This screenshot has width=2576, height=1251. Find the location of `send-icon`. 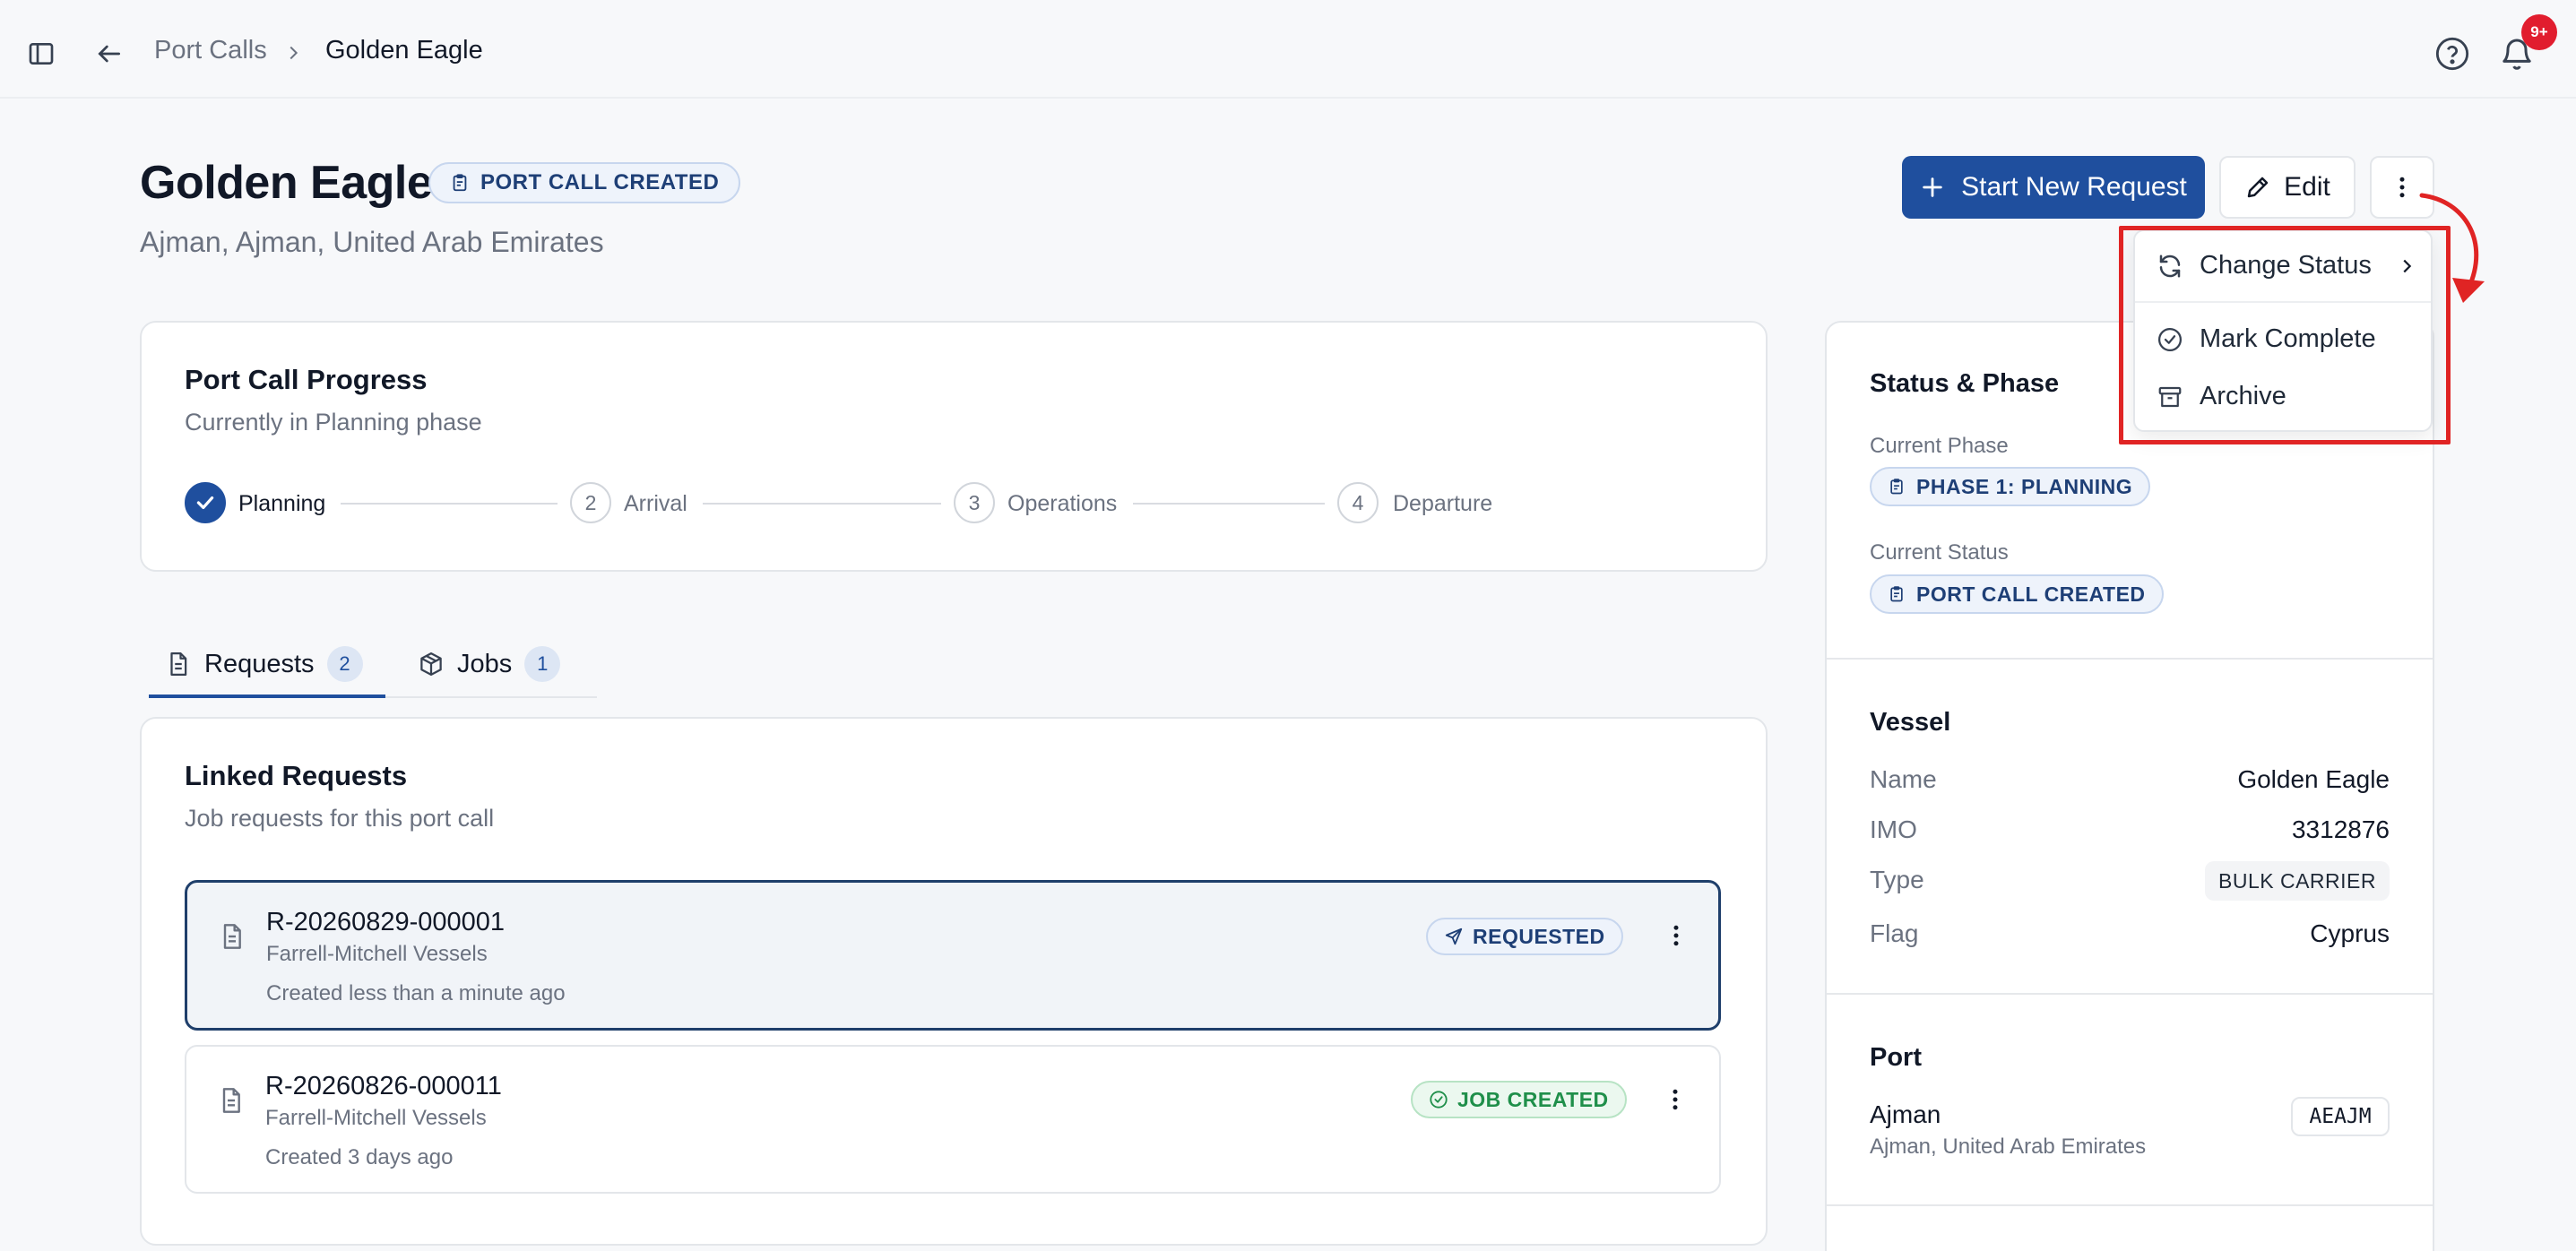

send-icon is located at coordinates (1454, 937).